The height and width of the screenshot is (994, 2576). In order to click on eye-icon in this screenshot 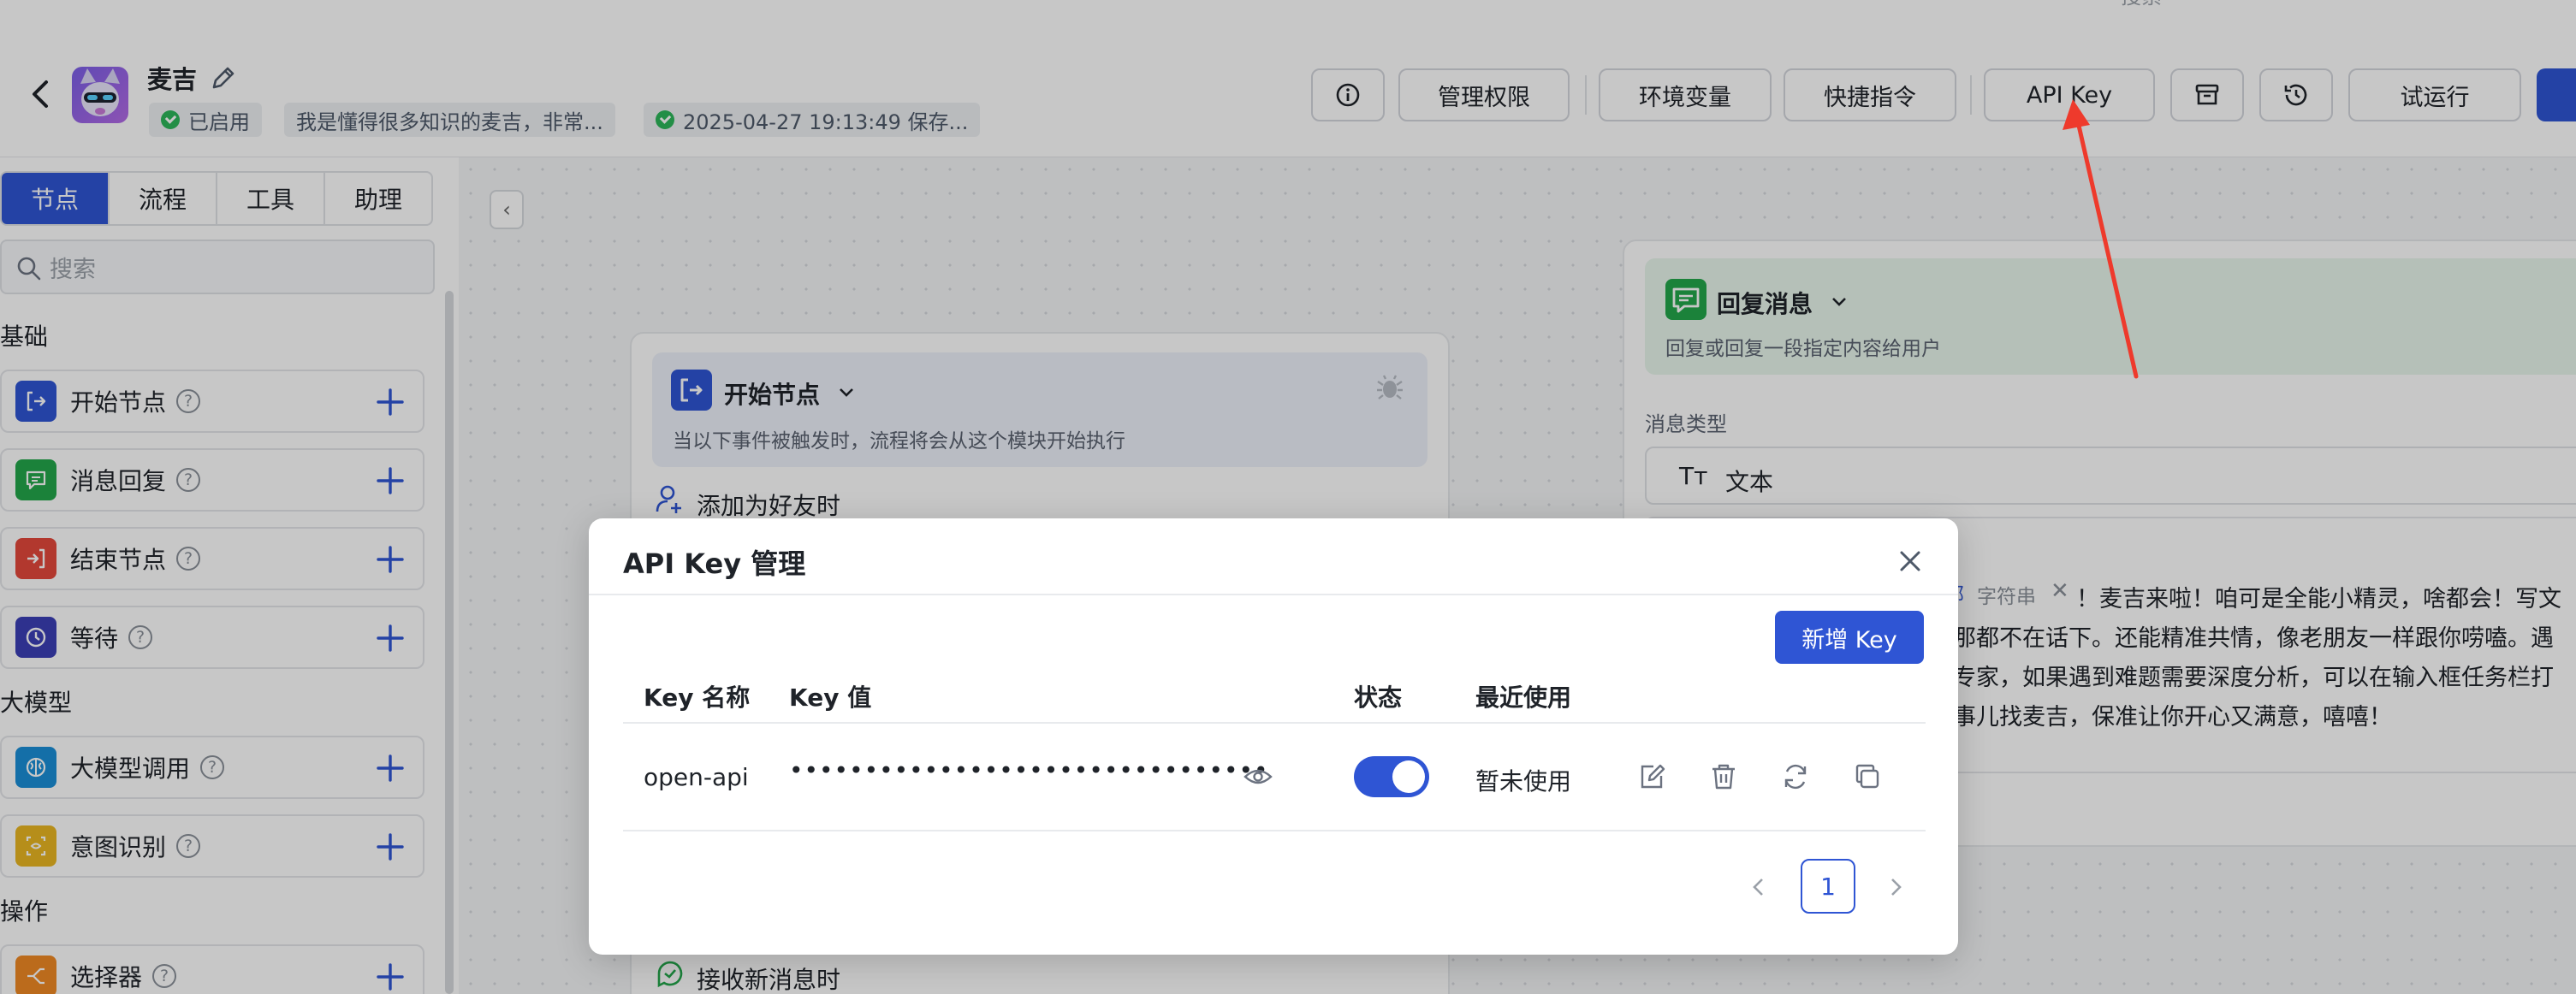, I will do `click(1258, 776)`.